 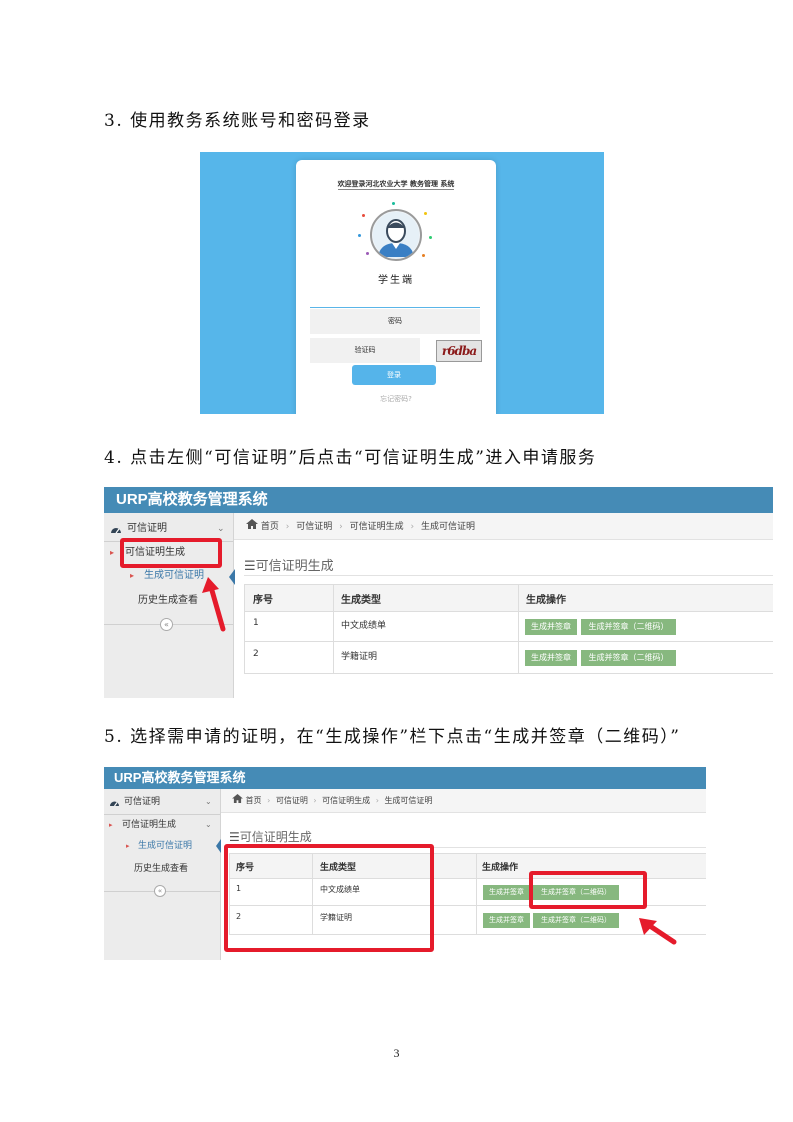 What do you see at coordinates (162, 825) in the screenshot?
I see `sidebar-item-cert-generate: ▸ 可信证明生成 ⌄` at bounding box center [162, 825].